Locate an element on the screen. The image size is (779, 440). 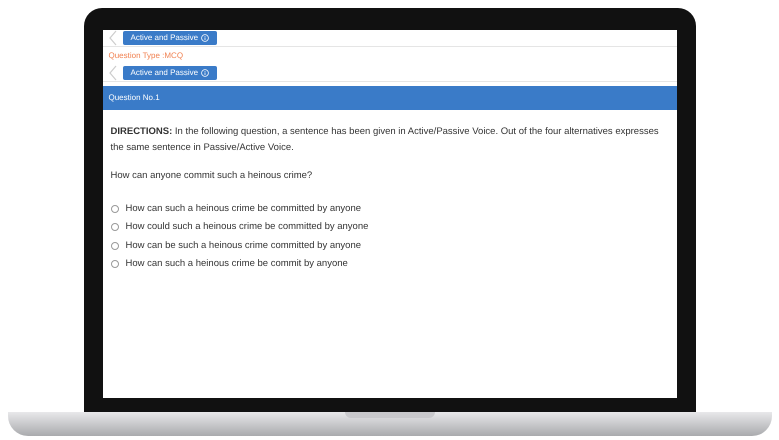
option-label: How can such a heinous crime be committed by anyone is located at coordinates (244, 209).